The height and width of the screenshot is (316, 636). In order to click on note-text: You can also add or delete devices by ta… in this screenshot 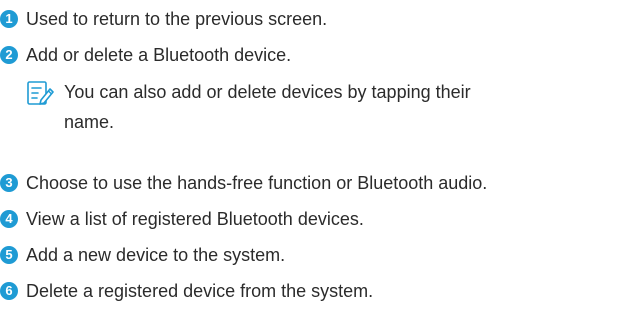, I will do `click(267, 107)`.